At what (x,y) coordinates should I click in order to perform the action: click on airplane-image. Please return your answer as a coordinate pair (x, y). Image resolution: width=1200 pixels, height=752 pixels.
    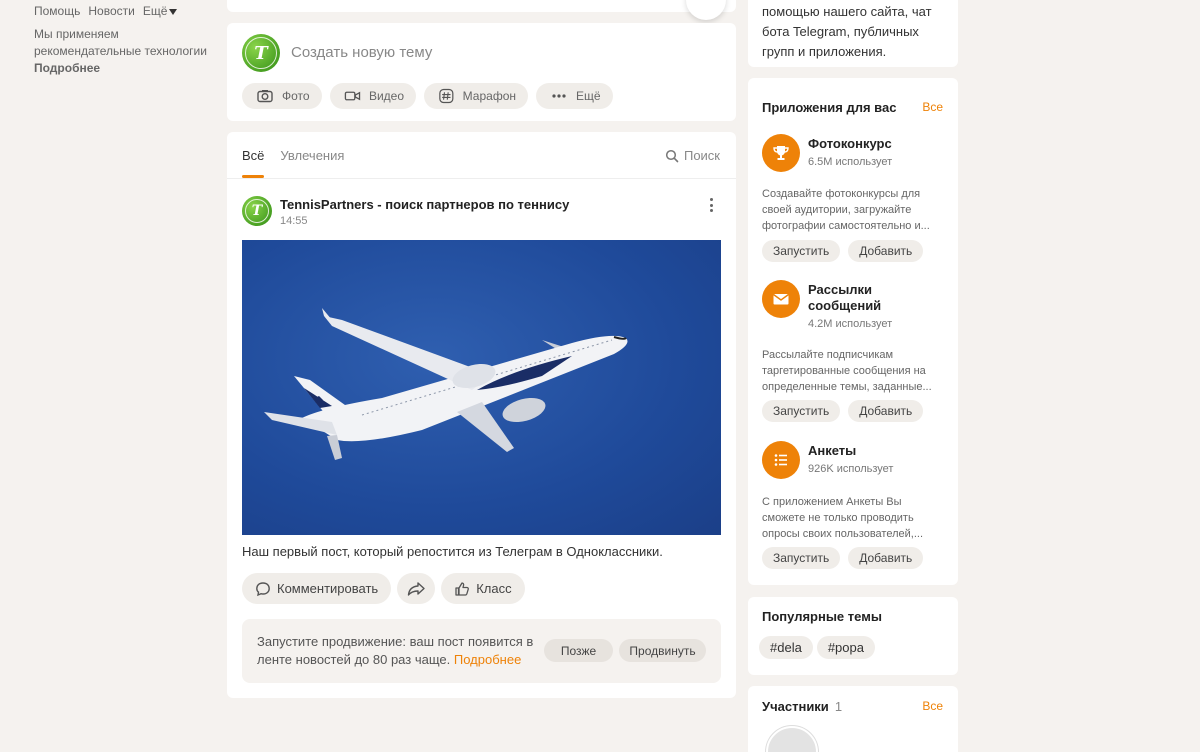
    Looking at the image, I should click on (446, 384).